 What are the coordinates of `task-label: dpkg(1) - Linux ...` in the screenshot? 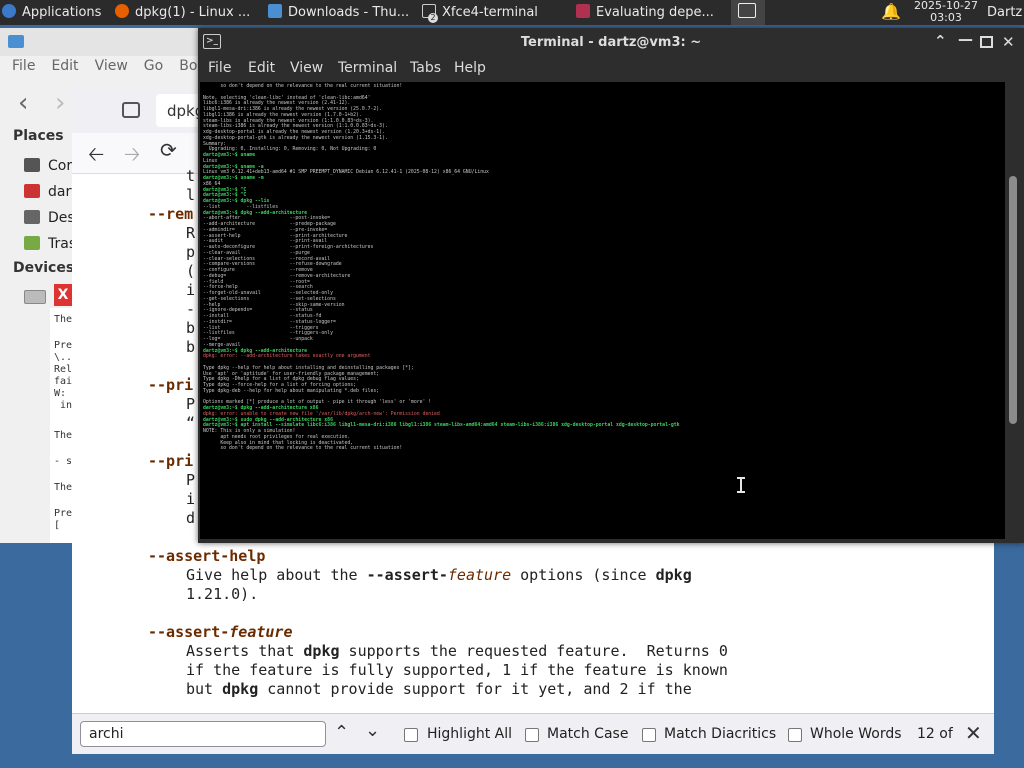 It's located at (193, 12).